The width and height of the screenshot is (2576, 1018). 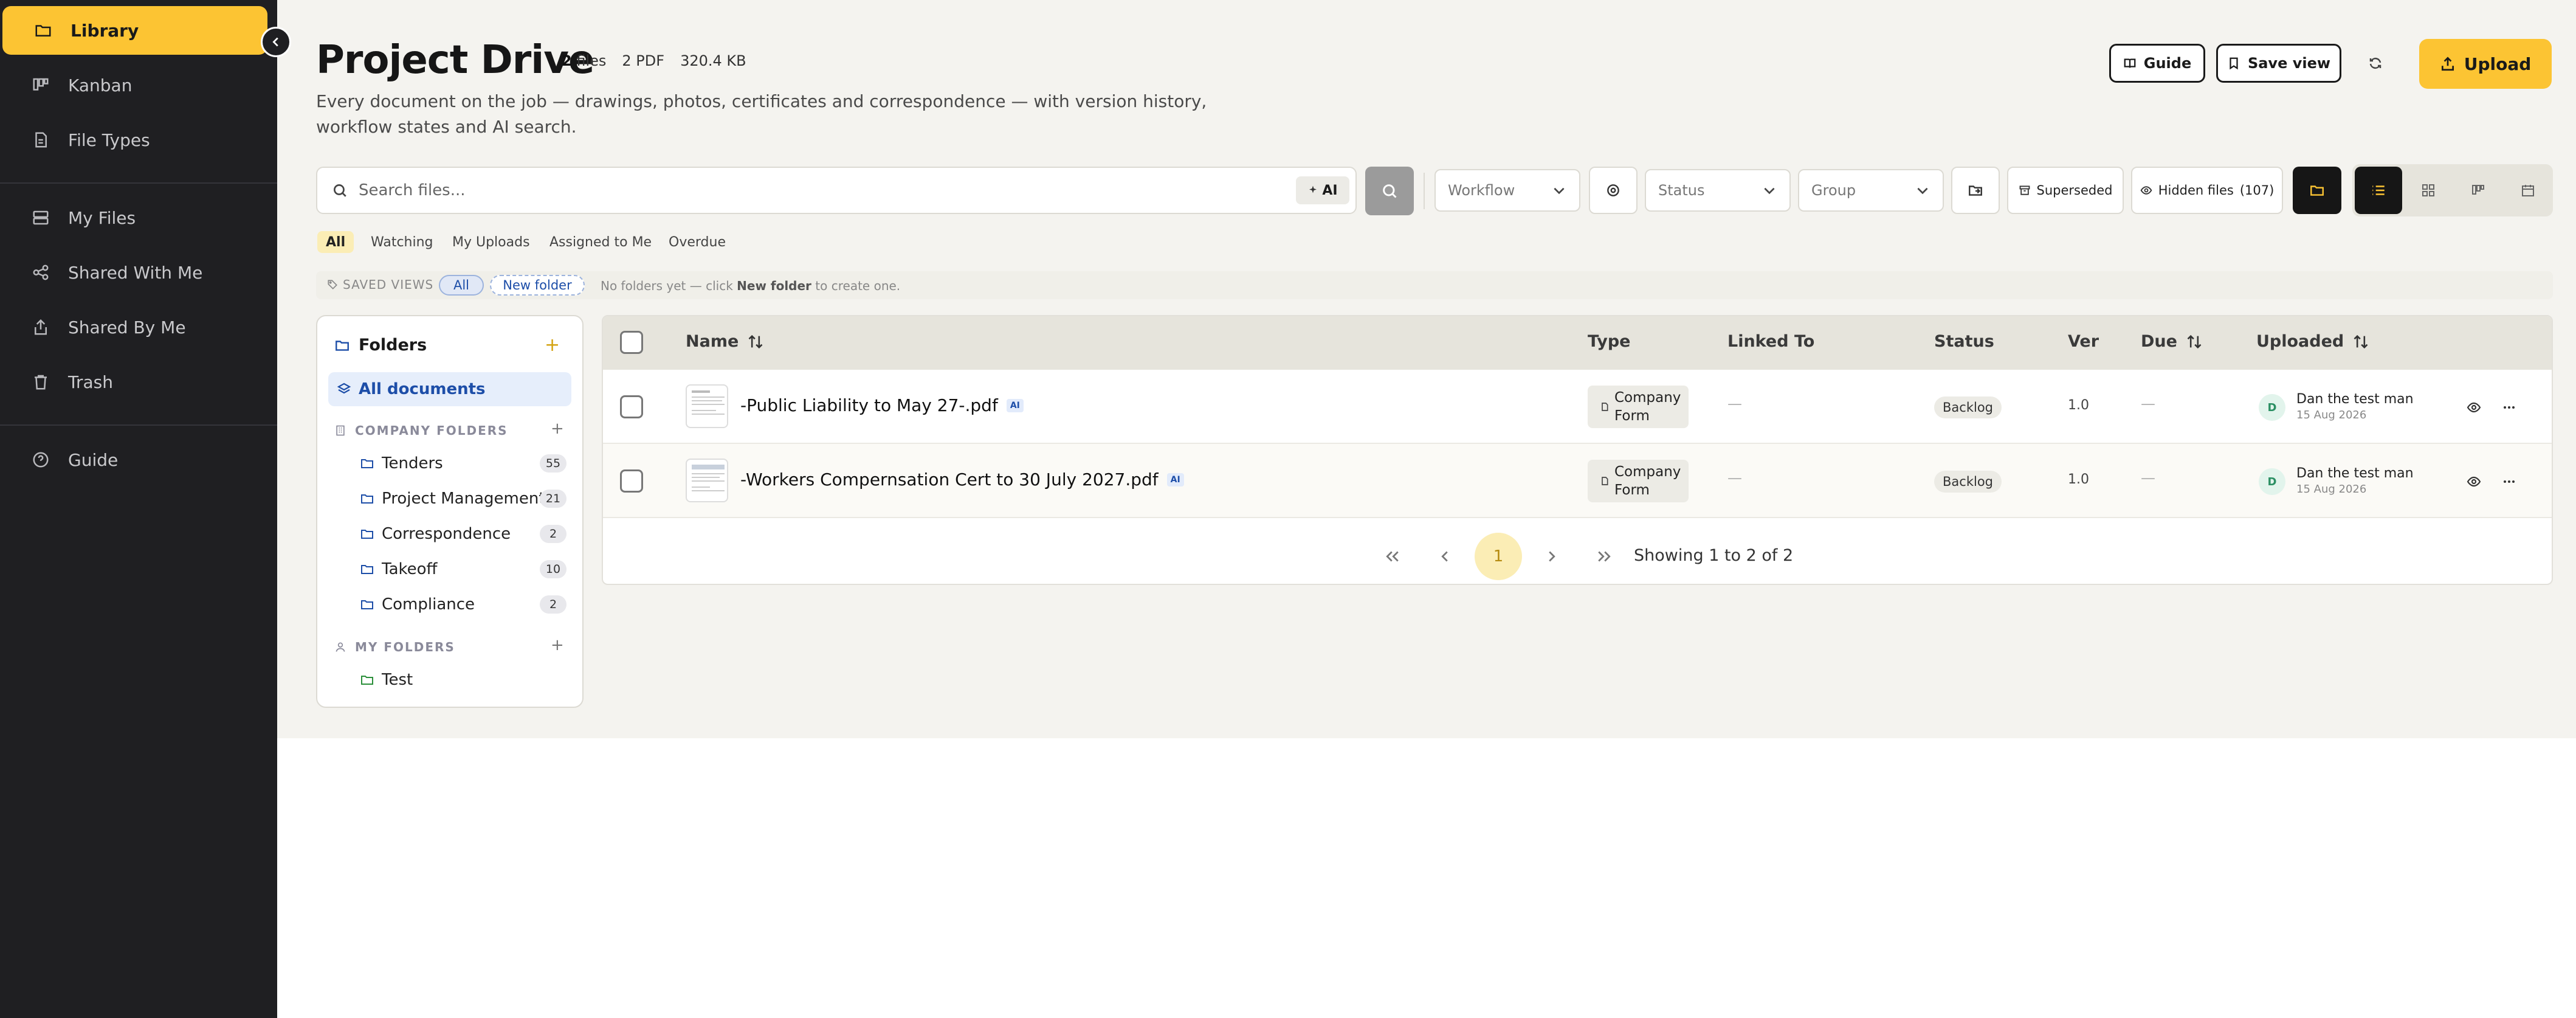 I want to click on sidebar-item-library: Library, so click(x=134, y=30).